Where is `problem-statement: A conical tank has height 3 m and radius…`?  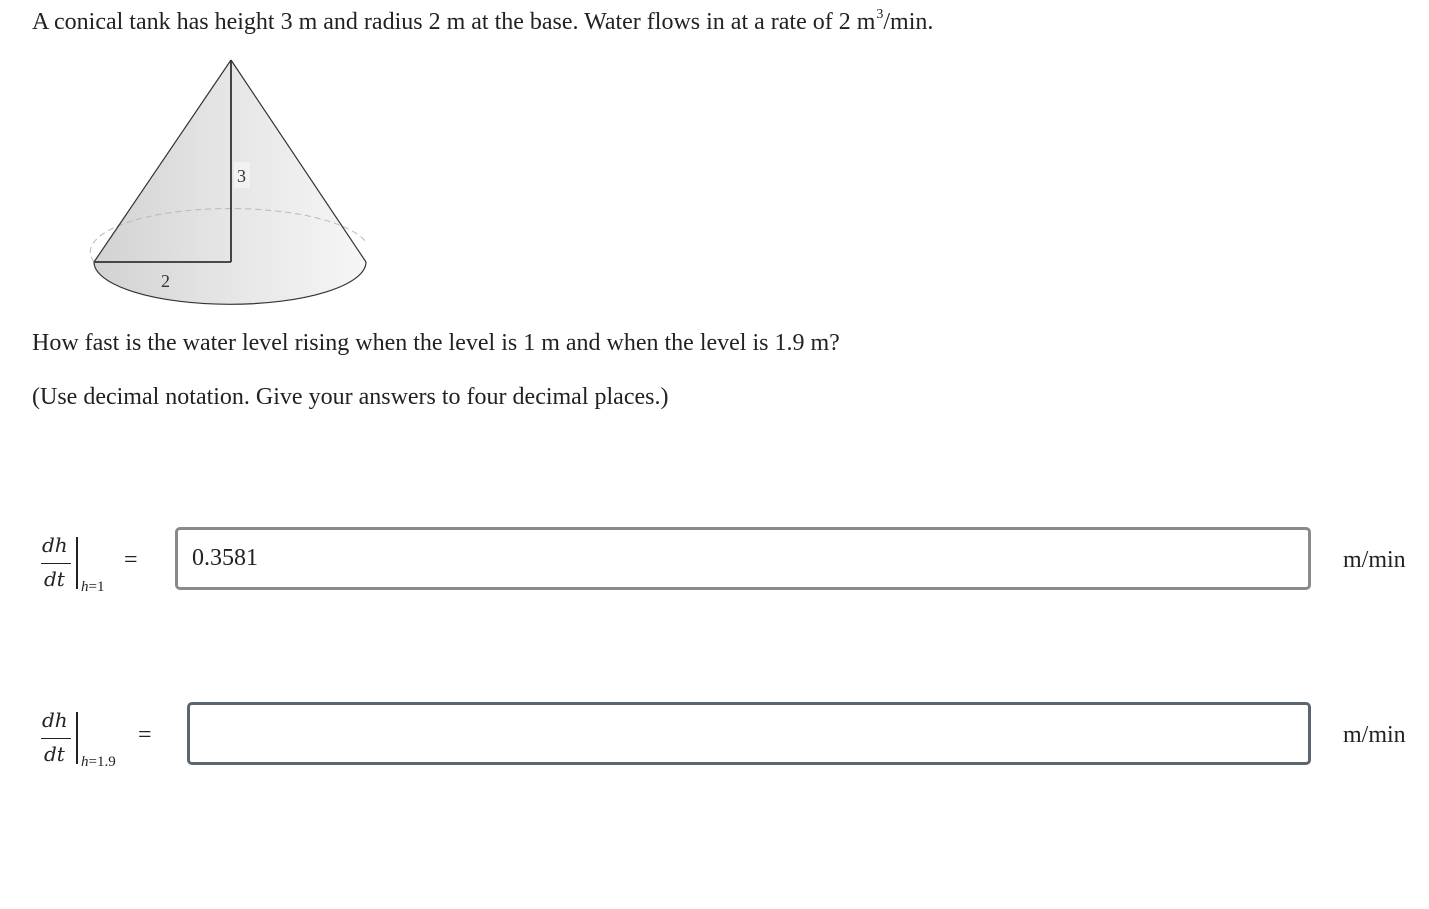
problem-statement: A conical tank has height 3 m and radius… is located at coordinates (482, 24).